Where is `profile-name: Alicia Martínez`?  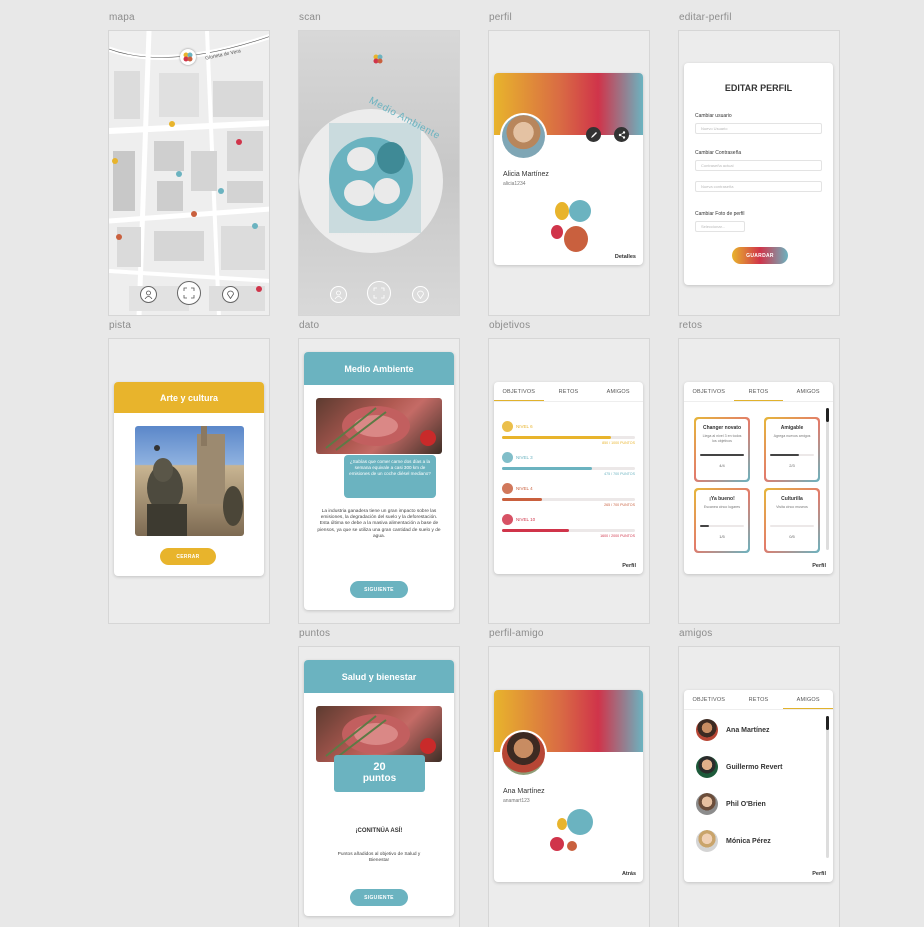 profile-name: Alicia Martínez is located at coordinates (526, 174).